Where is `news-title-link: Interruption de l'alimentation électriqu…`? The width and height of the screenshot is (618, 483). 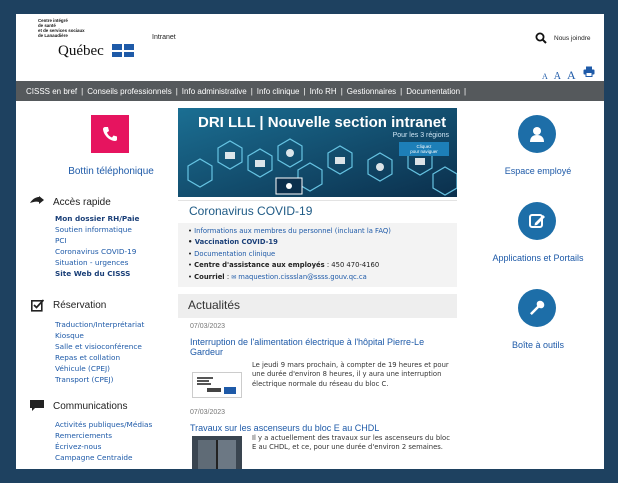
news-title-link: Interruption de l'alimentation électriqu… is located at coordinates (321, 347).